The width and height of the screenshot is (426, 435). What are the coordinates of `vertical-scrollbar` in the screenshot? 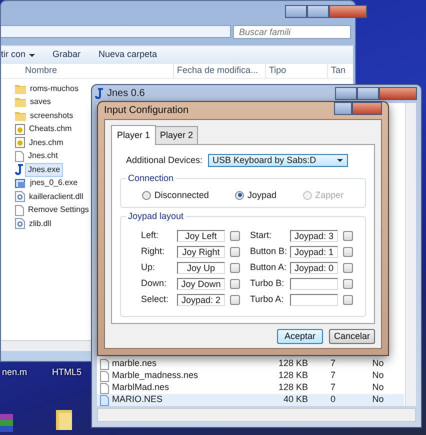 It's located at (410, 254).